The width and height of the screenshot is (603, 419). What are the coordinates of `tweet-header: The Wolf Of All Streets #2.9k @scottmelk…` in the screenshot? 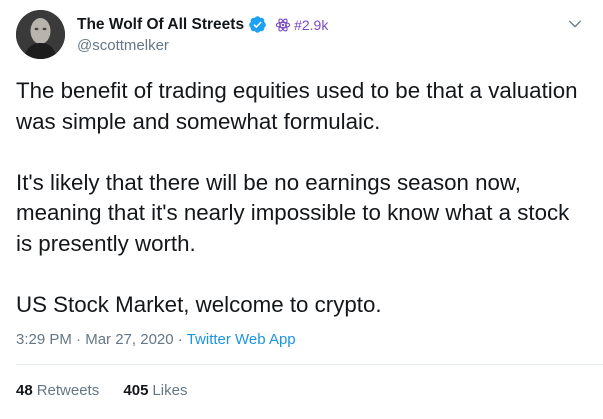 It's located at (301, 35).